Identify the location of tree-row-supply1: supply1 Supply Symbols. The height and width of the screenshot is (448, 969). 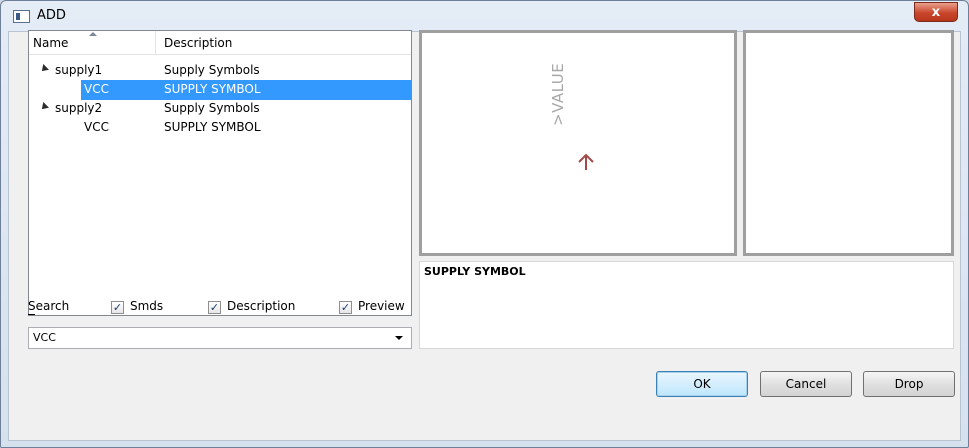
(220, 71).